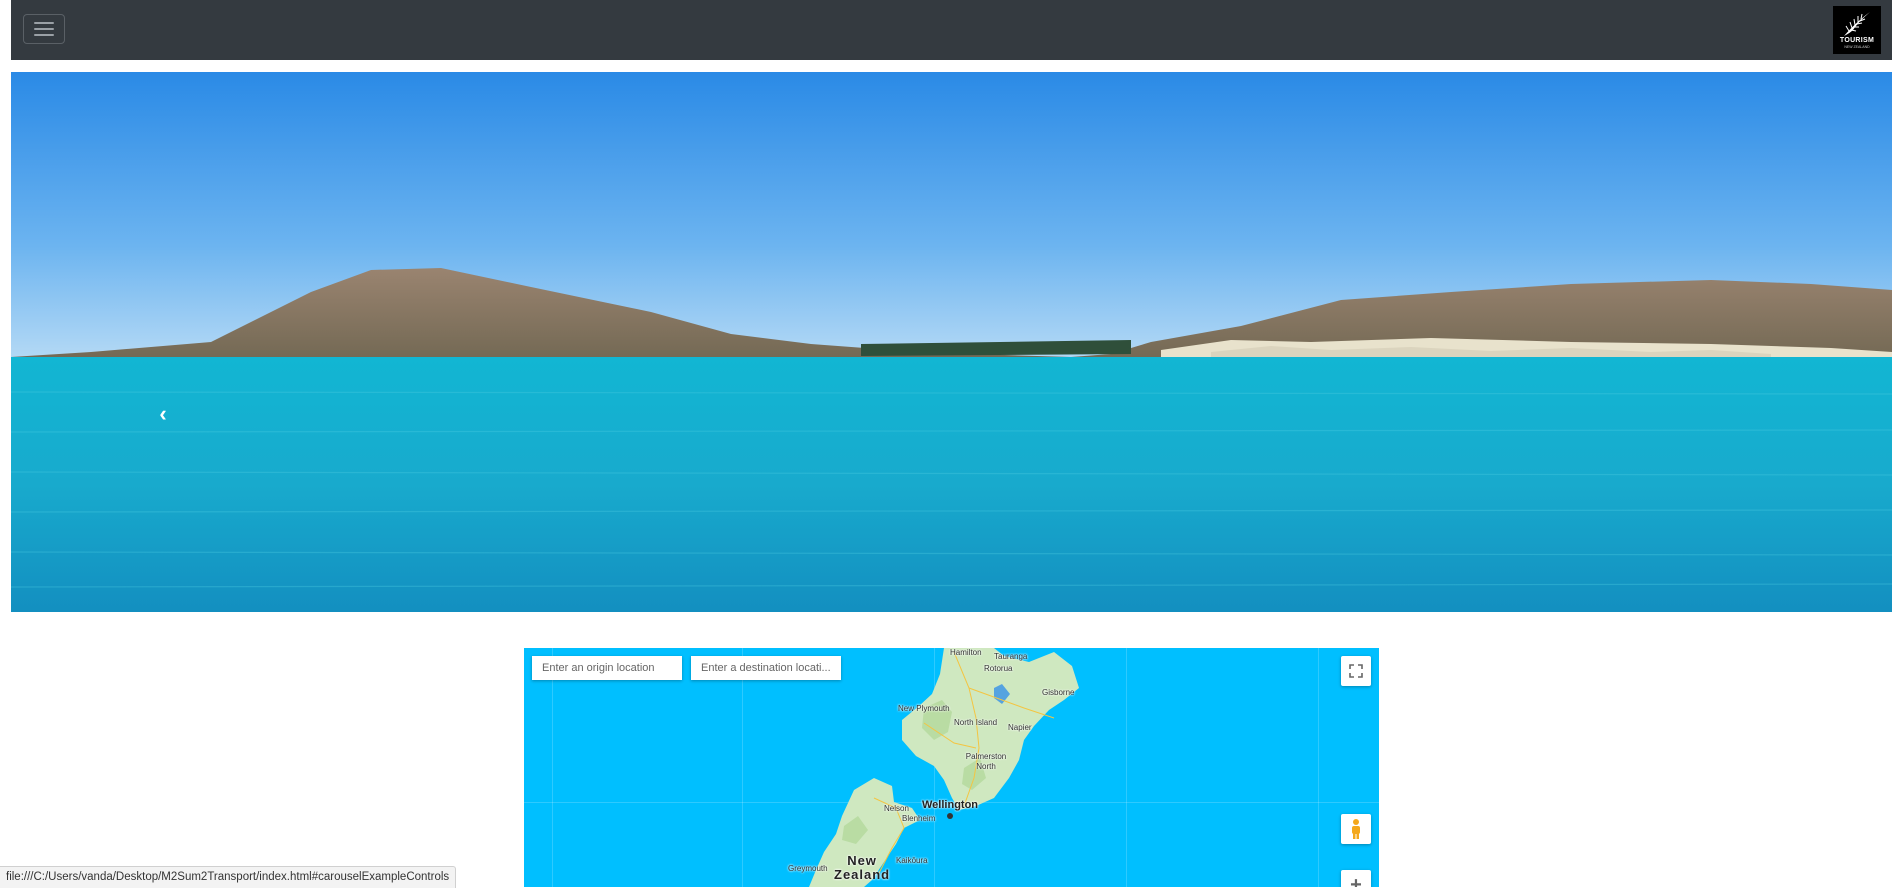 The image size is (1903, 888). I want to click on brand-line1: TOURISM, so click(1857, 40).